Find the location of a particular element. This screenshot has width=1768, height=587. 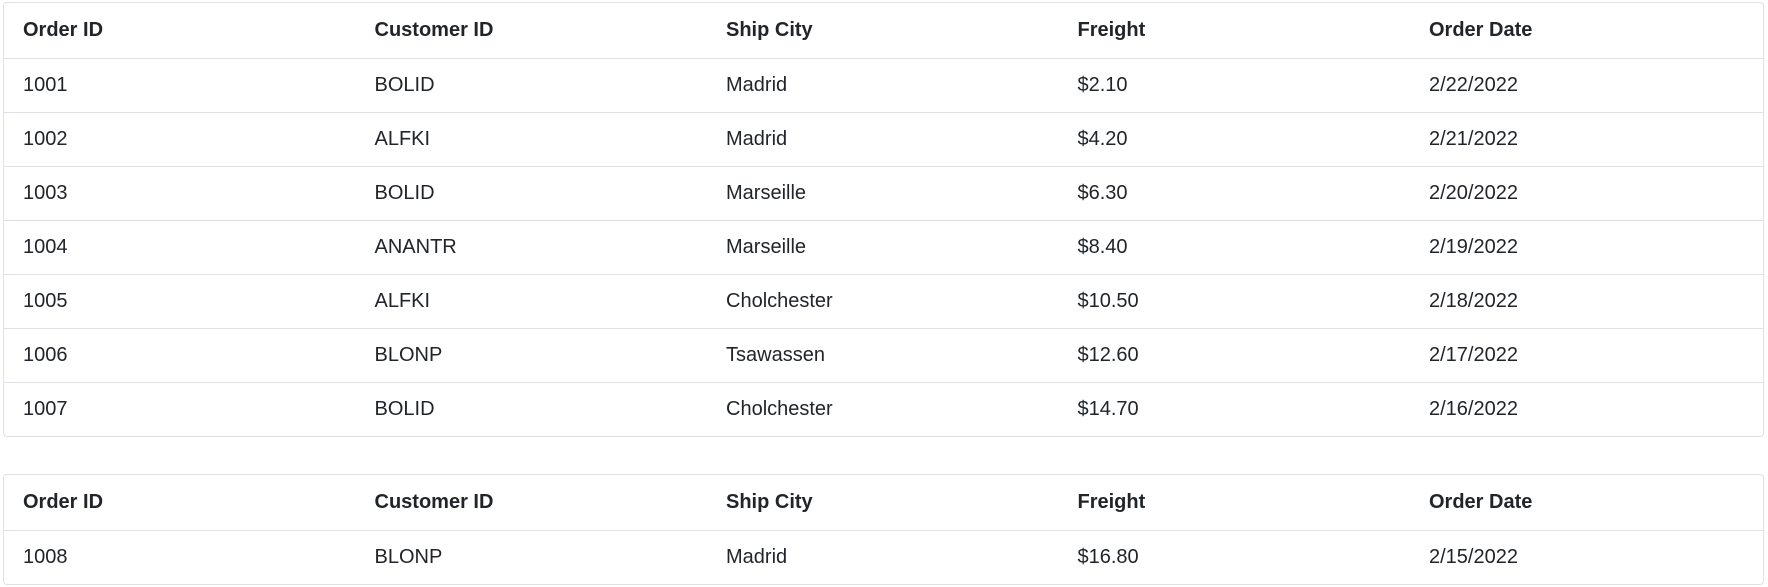

table-row: 1001 BOLID Madrid $2.10 2/22/2022 is located at coordinates (883, 85).